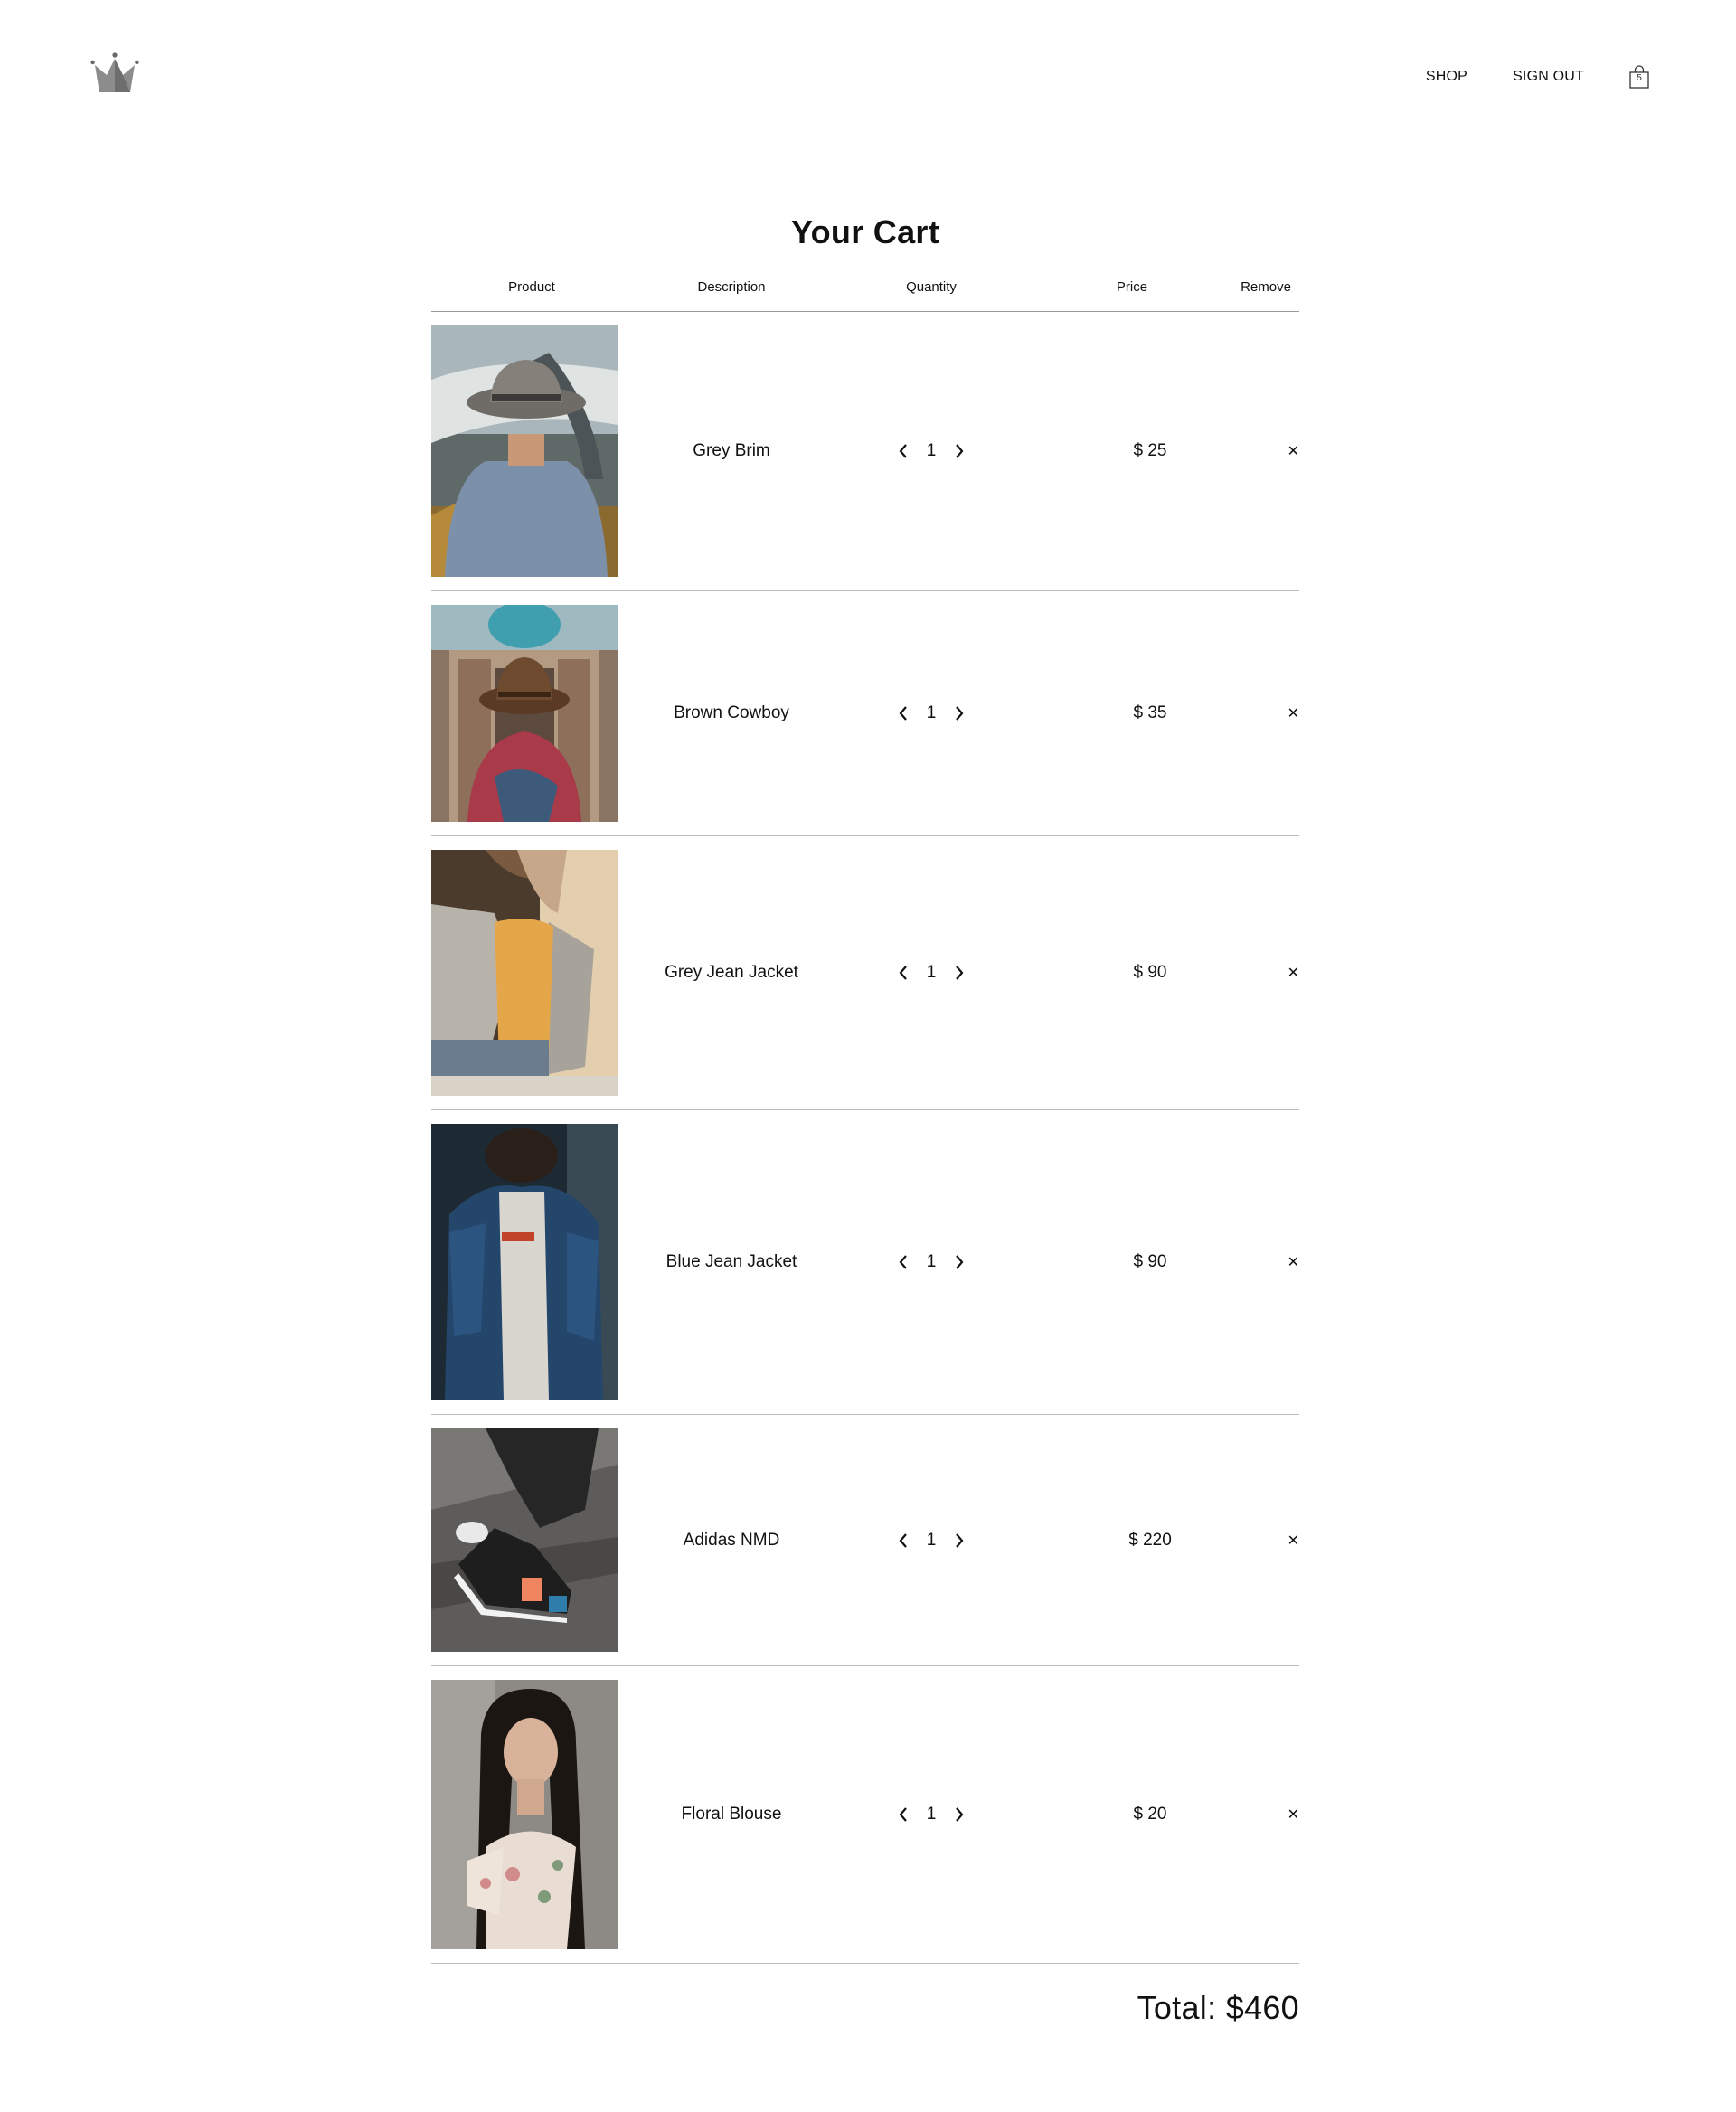  Describe the element at coordinates (531, 287) in the screenshot. I see `column-header-product: Product` at that location.